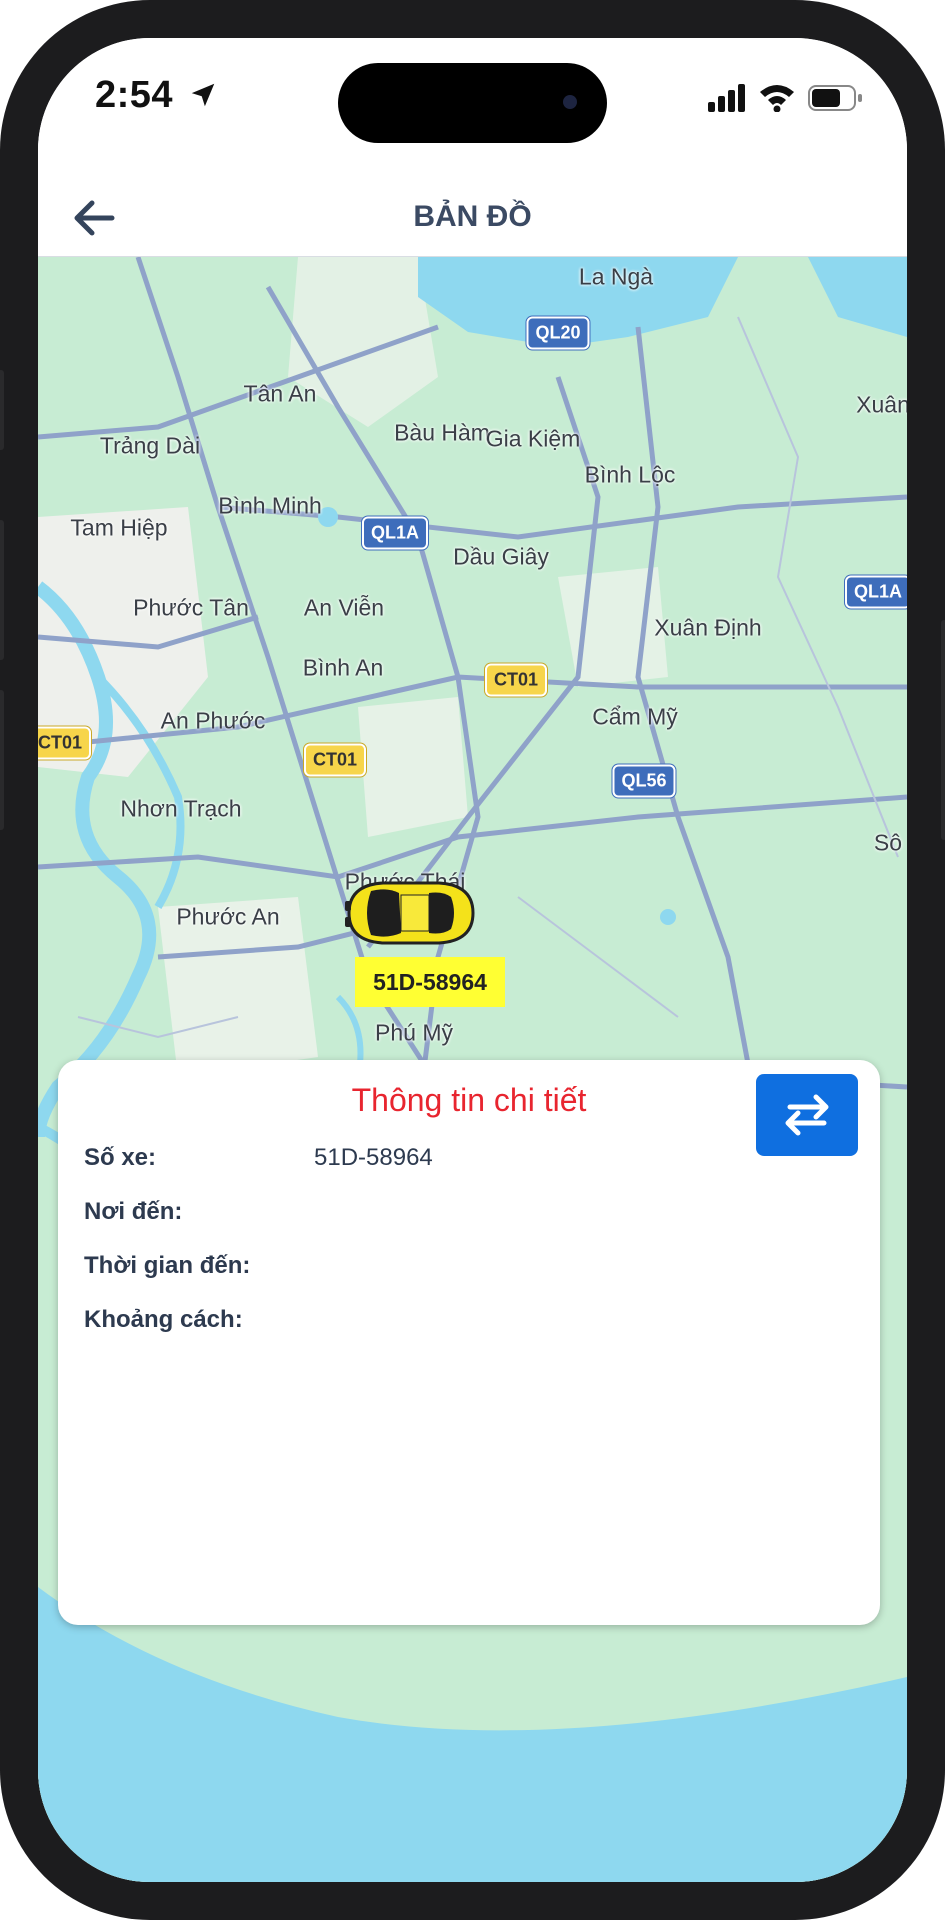  Describe the element at coordinates (630, 474) in the screenshot. I see `place-label: Bình Lộc` at that location.